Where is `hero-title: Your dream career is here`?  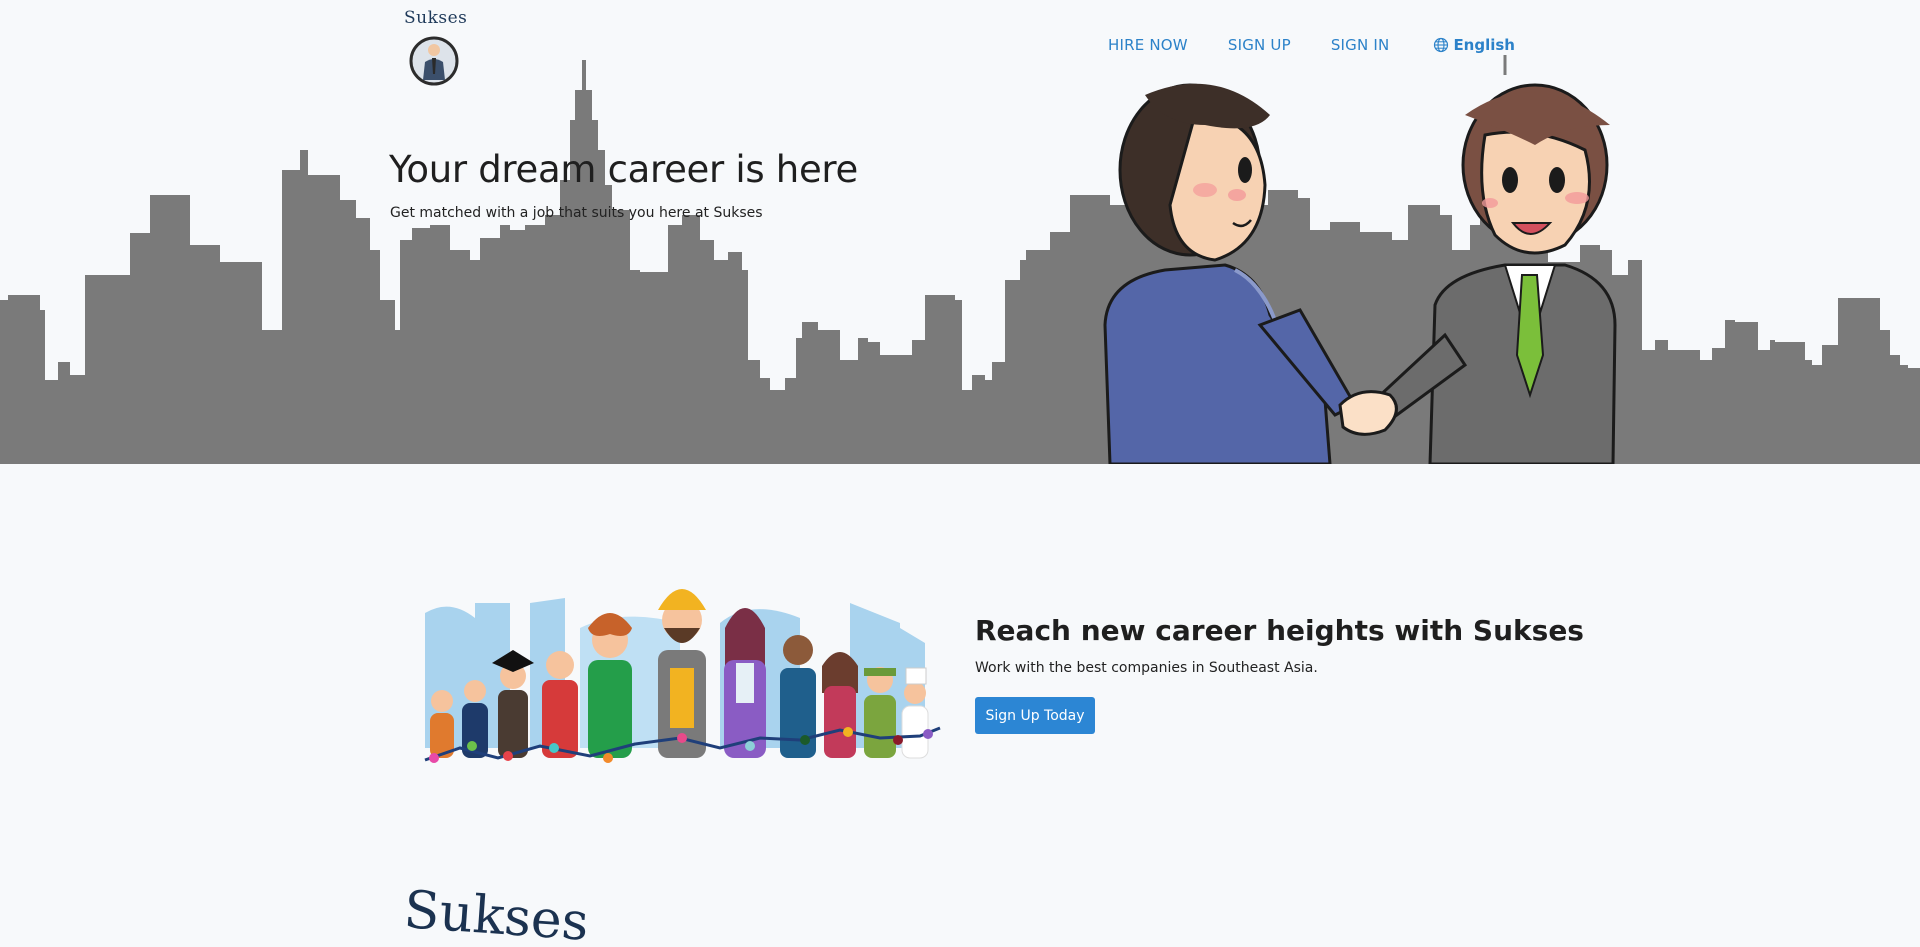
hero-title: Your dream career is here is located at coordinates (623, 169).